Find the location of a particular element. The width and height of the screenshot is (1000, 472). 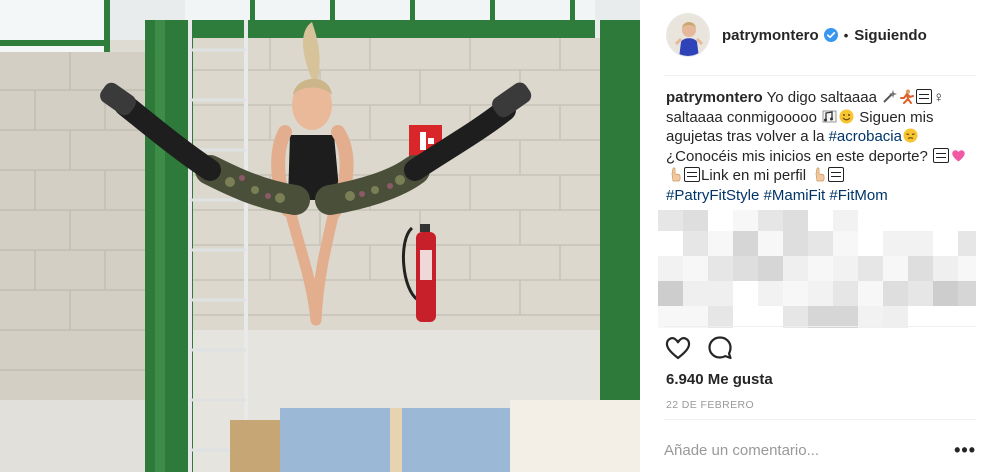

post-date: 22 DE FEBRERO is located at coordinates (710, 405).